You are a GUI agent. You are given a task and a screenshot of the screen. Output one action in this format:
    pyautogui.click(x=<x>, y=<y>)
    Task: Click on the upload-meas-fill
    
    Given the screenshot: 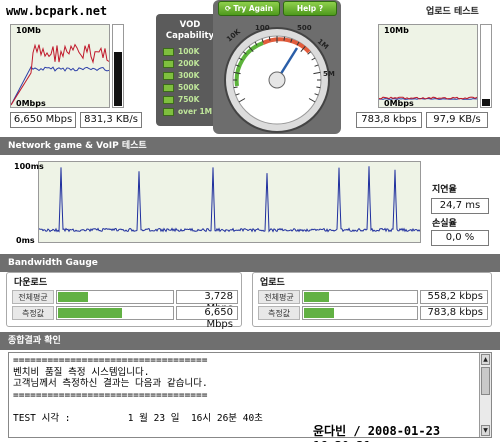 What is the action you would take?
    pyautogui.click(x=319, y=313)
    